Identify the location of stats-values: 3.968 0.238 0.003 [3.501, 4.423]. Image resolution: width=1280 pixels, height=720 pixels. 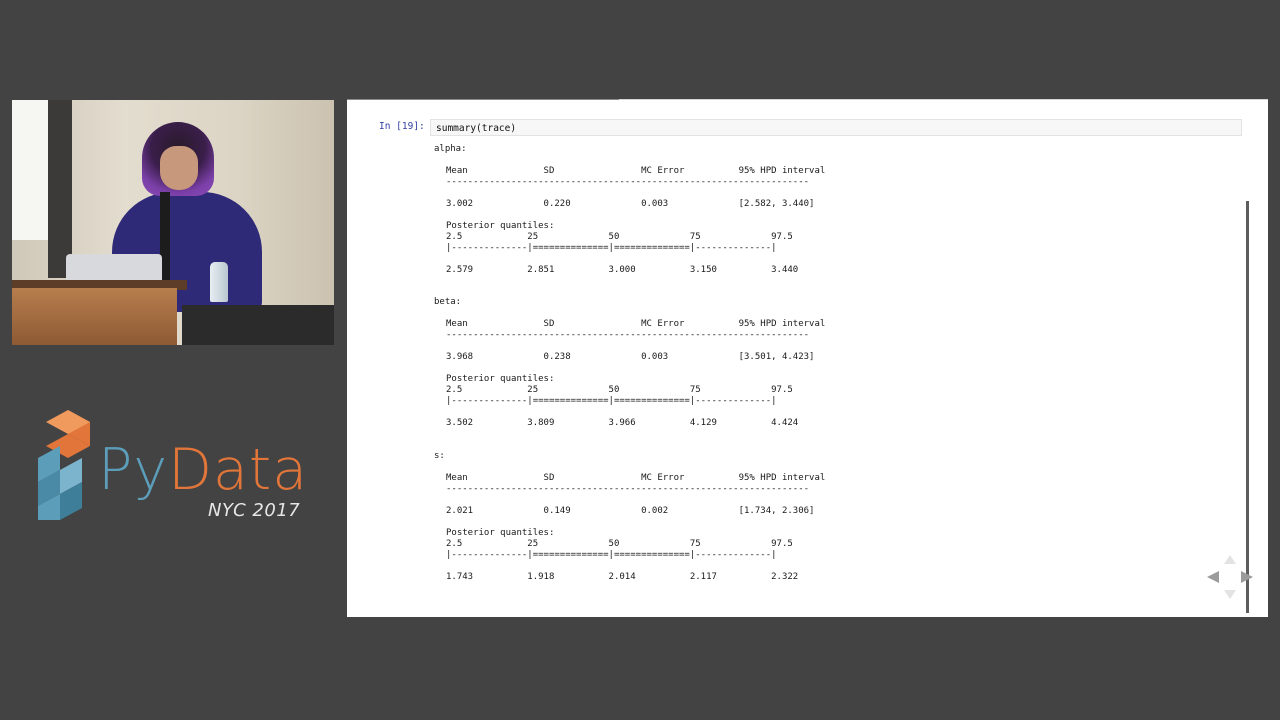
(630, 357).